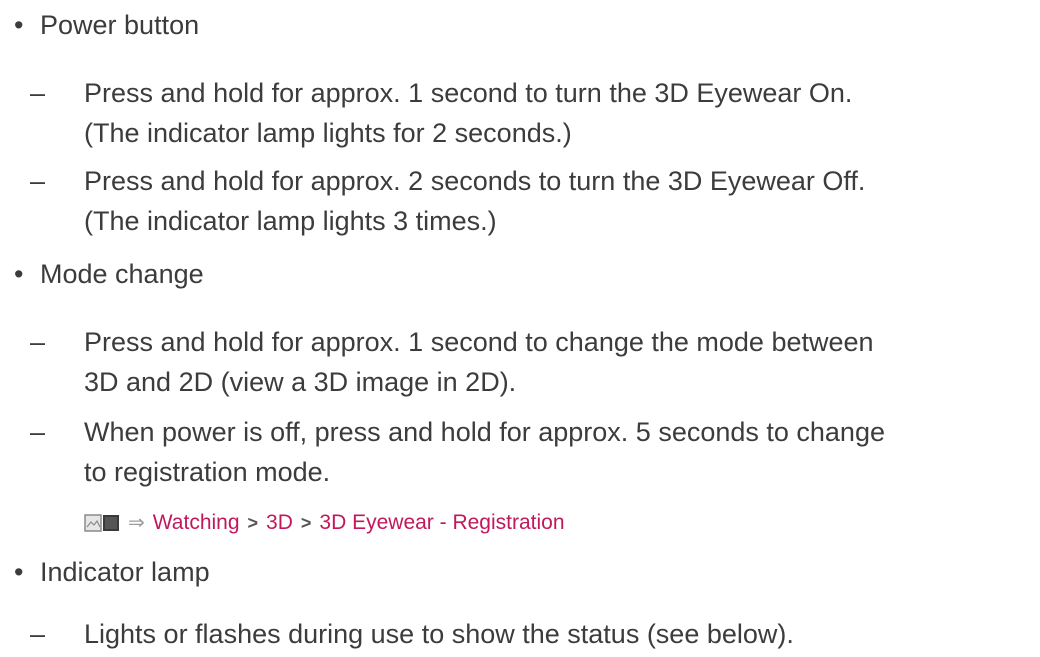 This screenshot has width=1040, height=657. What do you see at coordinates (125, 572) in the screenshot?
I see `section-heading: Indicator lamp` at bounding box center [125, 572].